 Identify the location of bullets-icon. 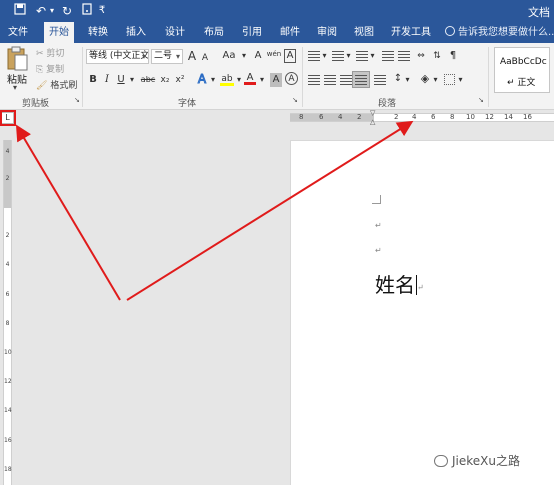
(314, 56).